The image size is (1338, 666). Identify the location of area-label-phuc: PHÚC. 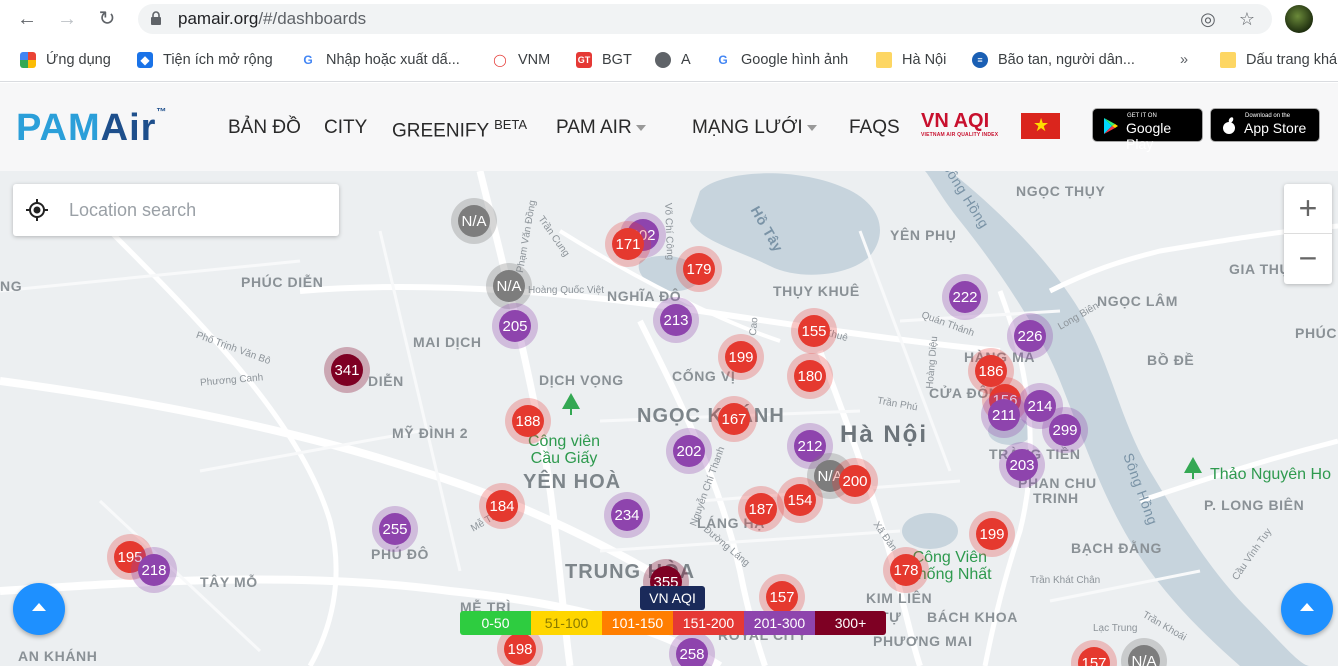
(1316, 333).